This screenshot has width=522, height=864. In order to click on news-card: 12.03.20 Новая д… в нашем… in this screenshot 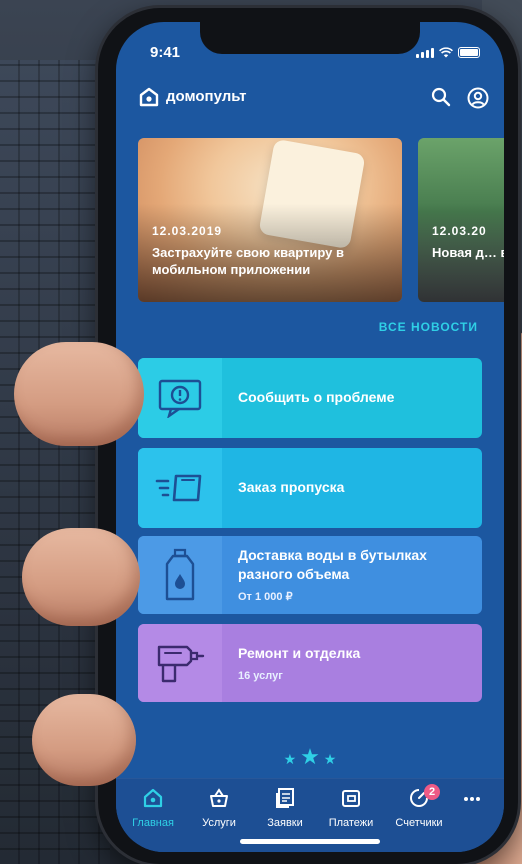, I will do `click(461, 220)`.